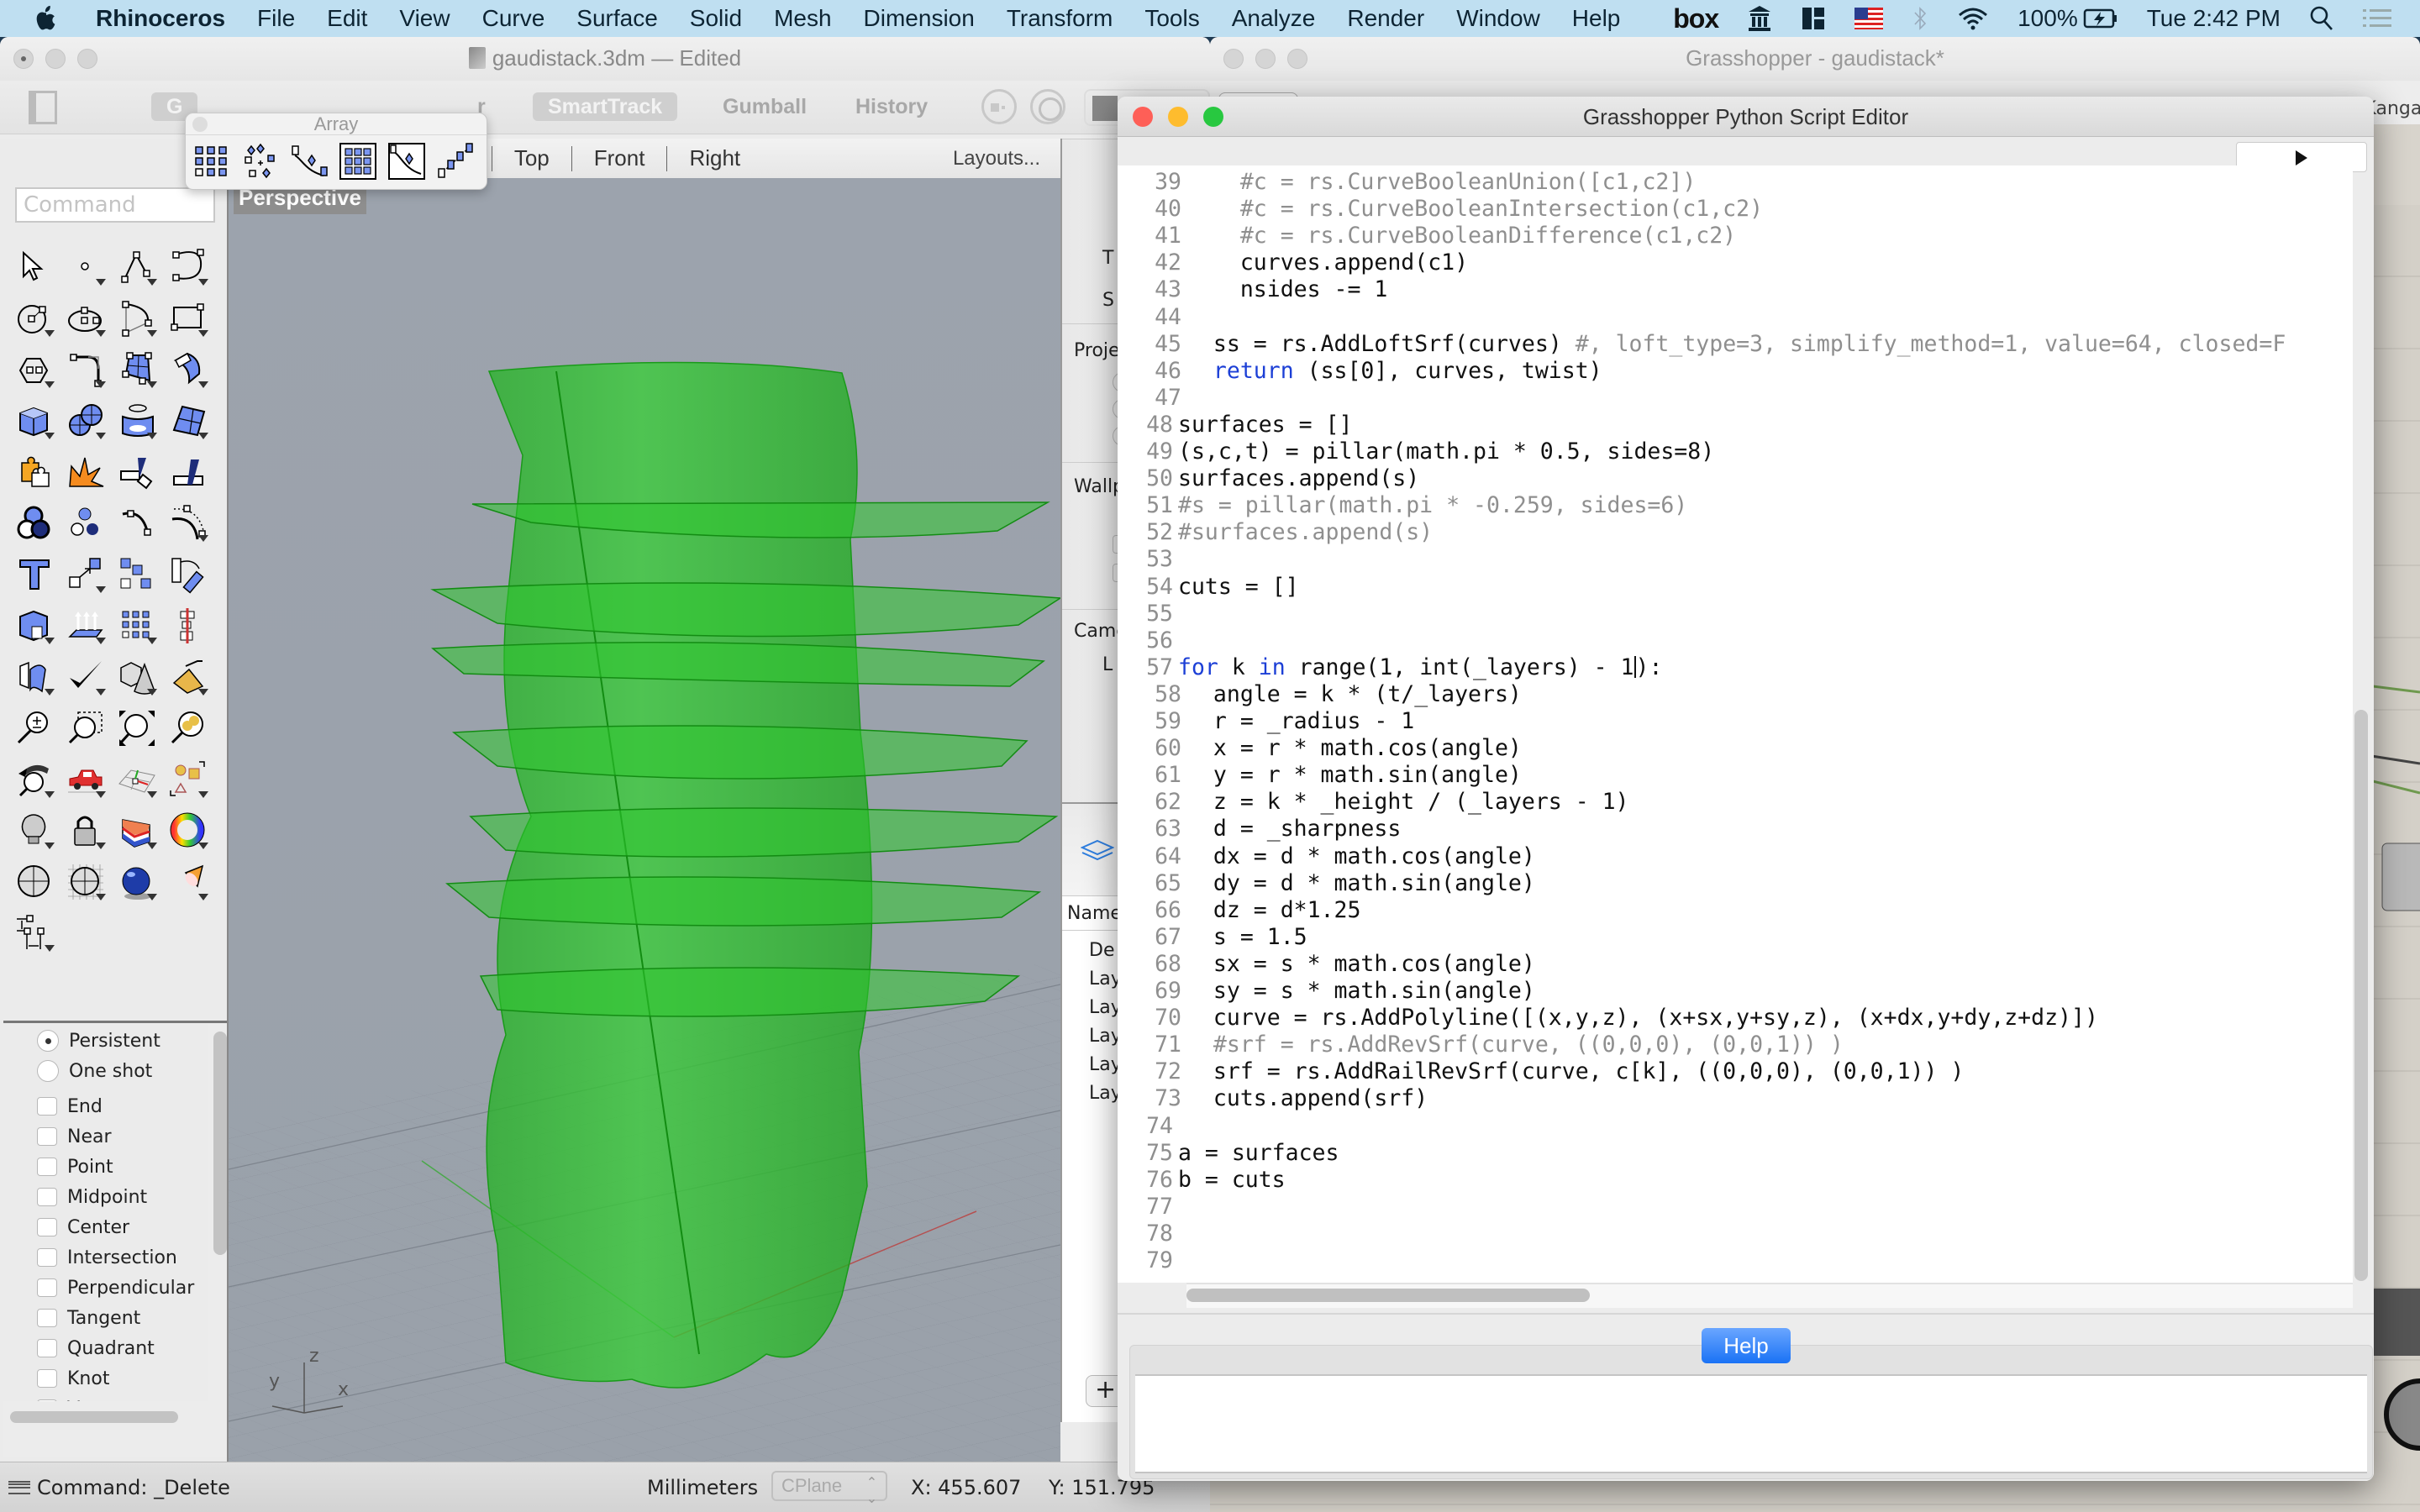  What do you see at coordinates (85, 625) in the screenshot?
I see `extrude-tool` at bounding box center [85, 625].